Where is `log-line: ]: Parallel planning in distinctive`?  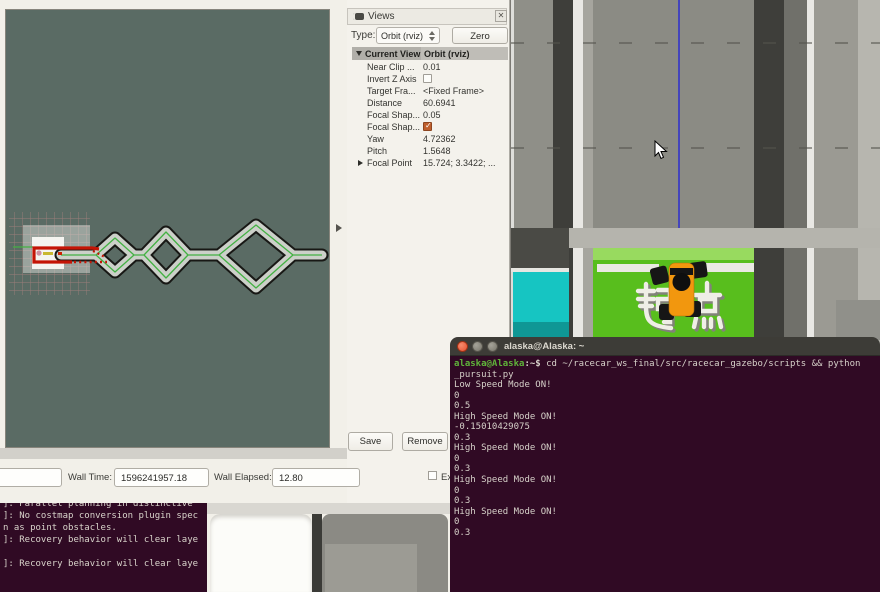 log-line: ]: Parallel planning in distinctive is located at coordinates (98, 506).